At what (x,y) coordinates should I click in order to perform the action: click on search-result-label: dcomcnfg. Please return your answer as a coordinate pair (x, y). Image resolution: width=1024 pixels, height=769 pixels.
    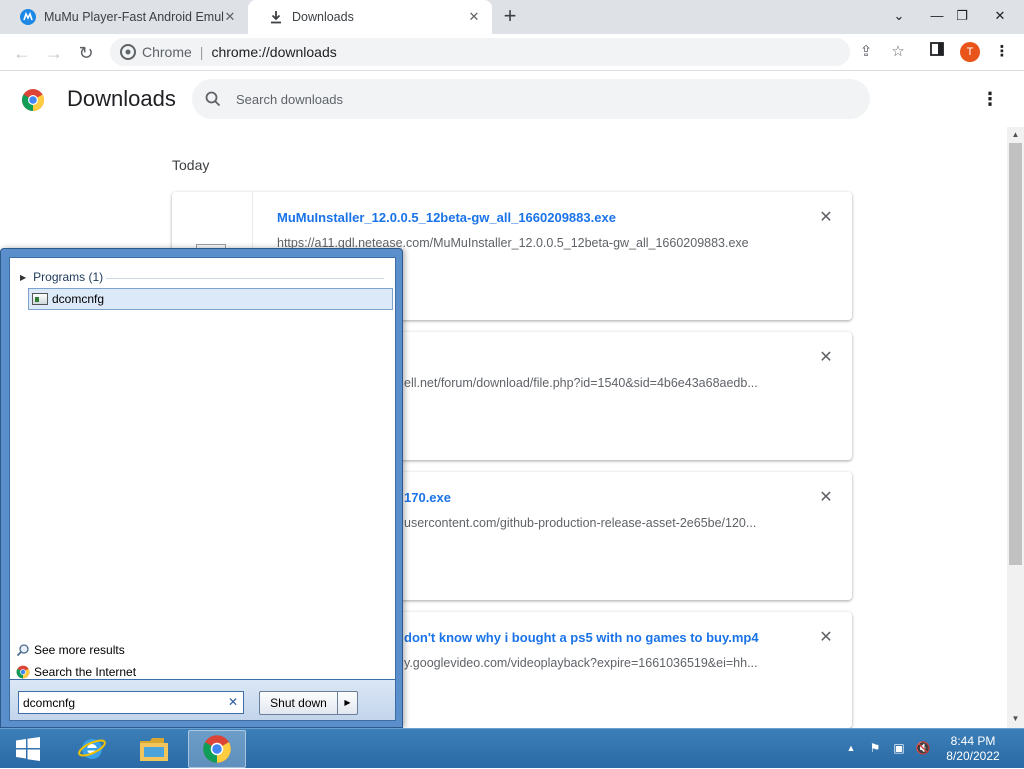
    Looking at the image, I should click on (78, 299).